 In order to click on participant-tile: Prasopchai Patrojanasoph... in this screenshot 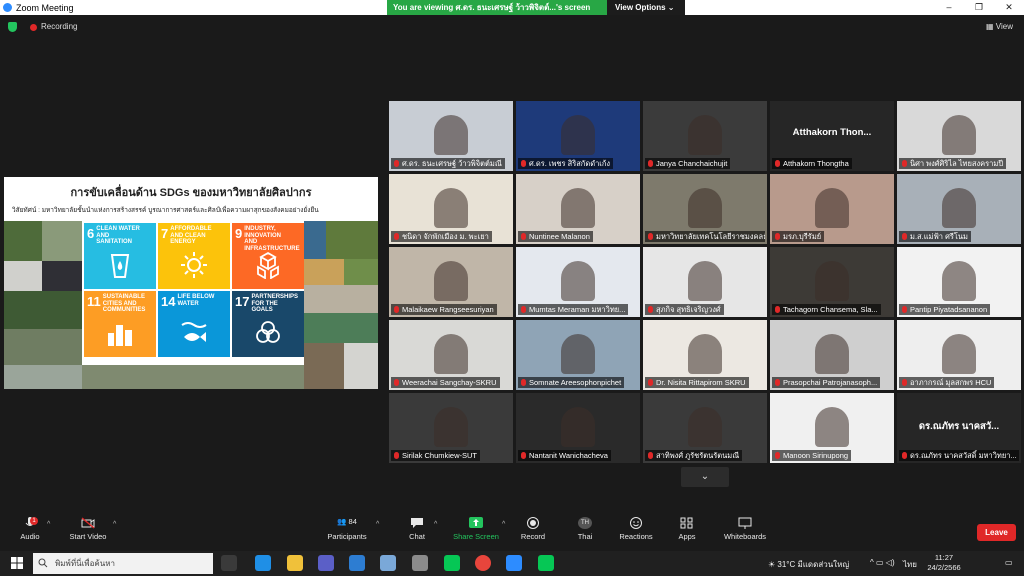, I will do `click(832, 355)`.